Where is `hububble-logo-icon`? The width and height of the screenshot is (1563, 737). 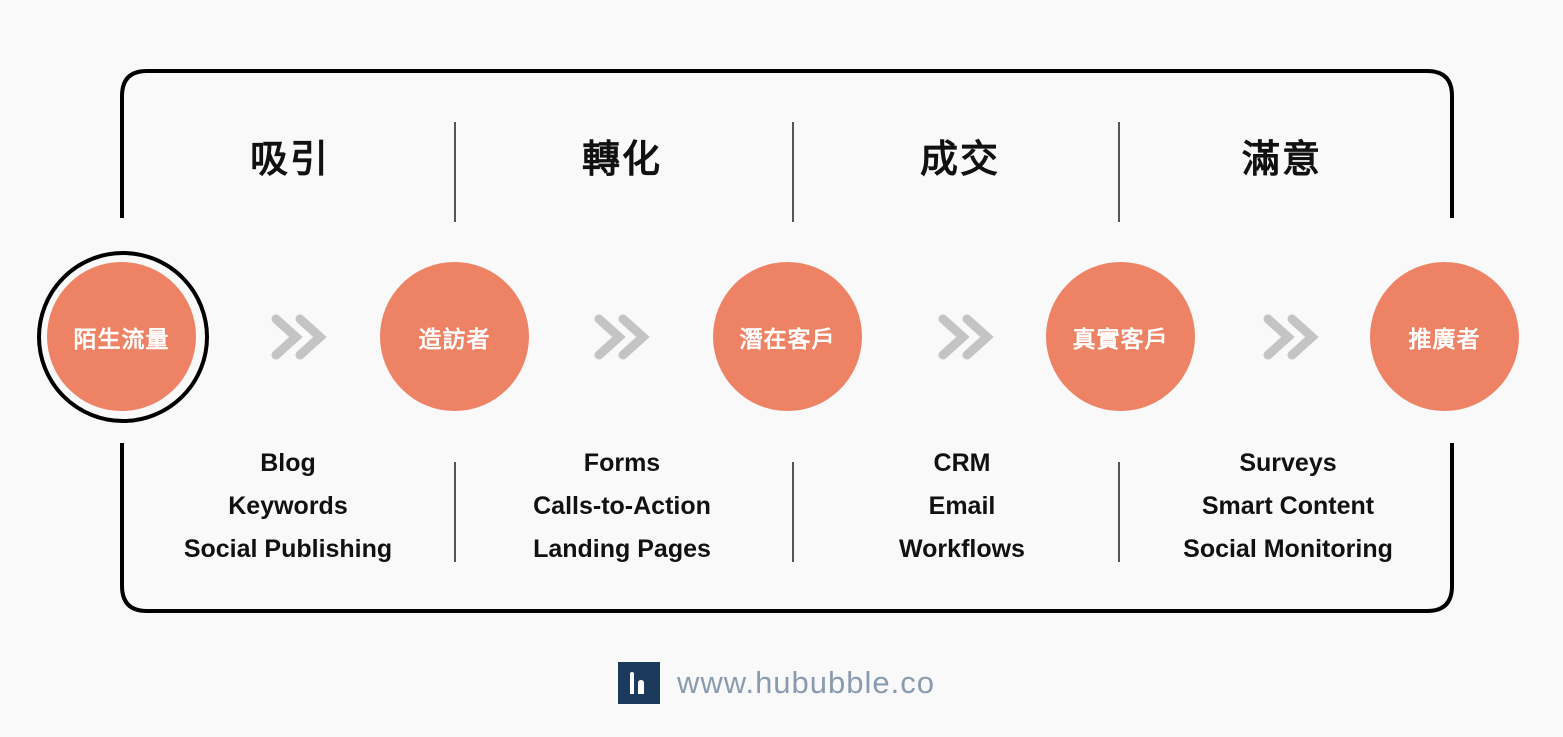
hububble-logo-icon is located at coordinates (639, 683).